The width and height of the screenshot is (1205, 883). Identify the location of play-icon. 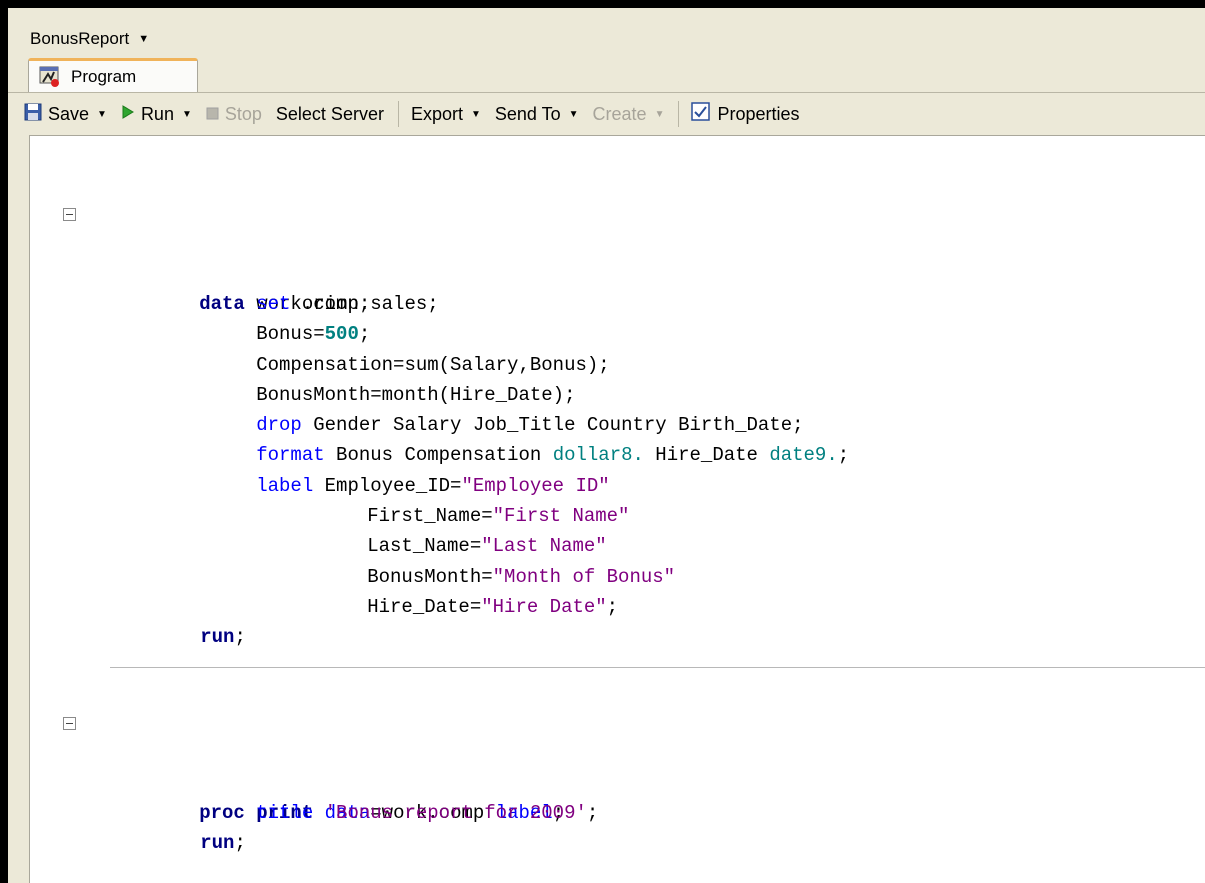
(128, 114).